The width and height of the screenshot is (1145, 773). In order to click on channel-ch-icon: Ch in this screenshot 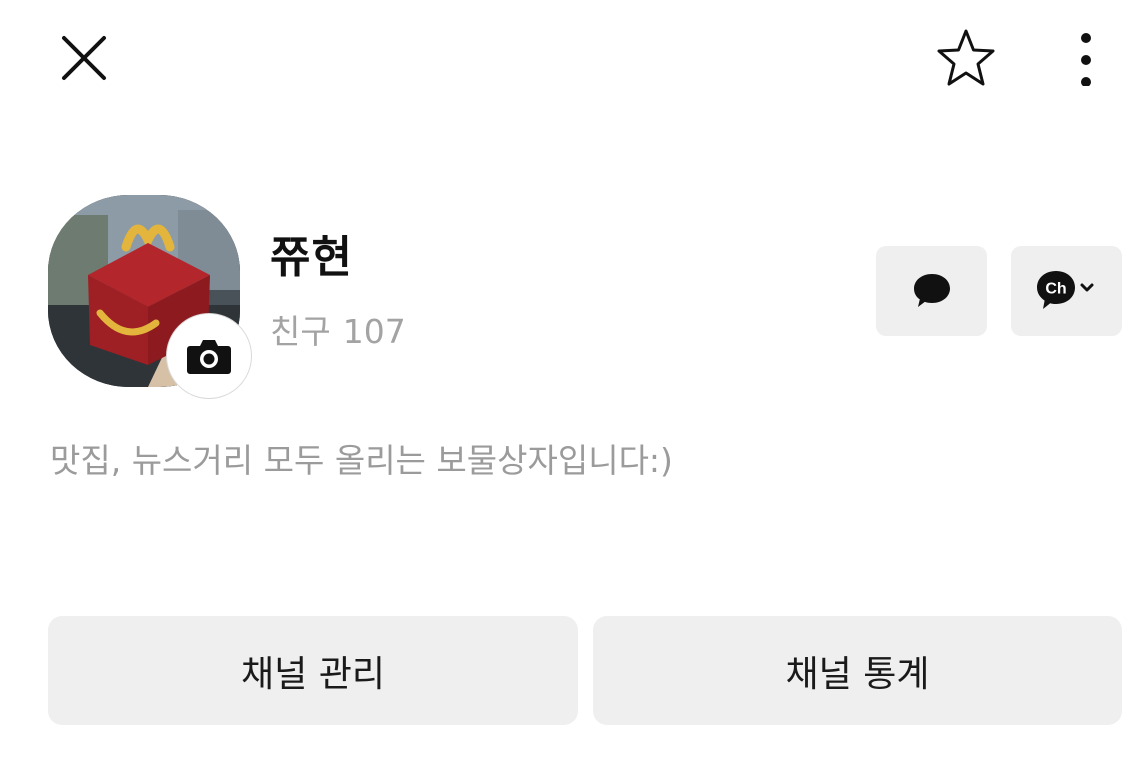, I will do `click(1064, 290)`.